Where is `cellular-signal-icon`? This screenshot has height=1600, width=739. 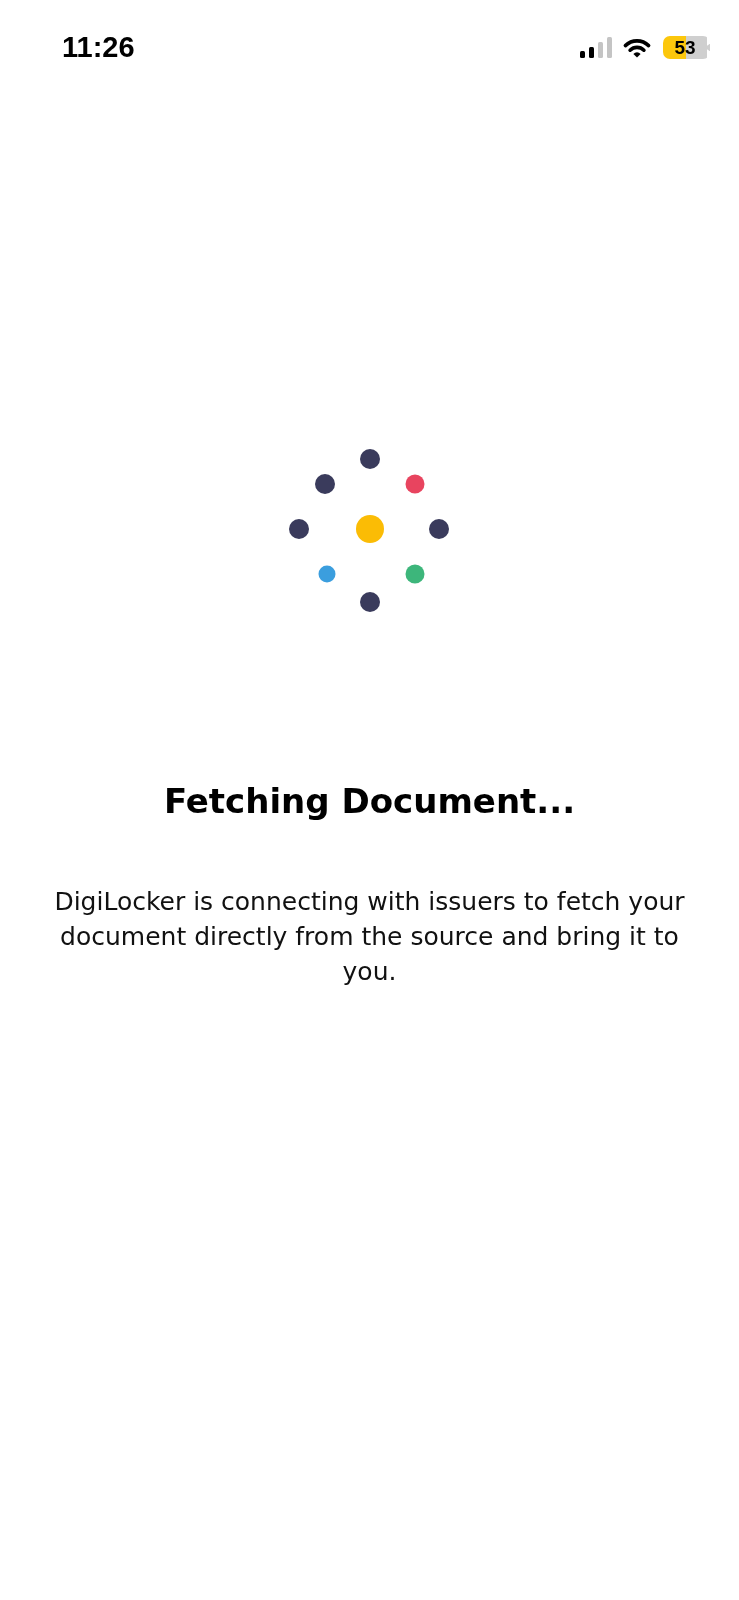 cellular-signal-icon is located at coordinates (596, 47).